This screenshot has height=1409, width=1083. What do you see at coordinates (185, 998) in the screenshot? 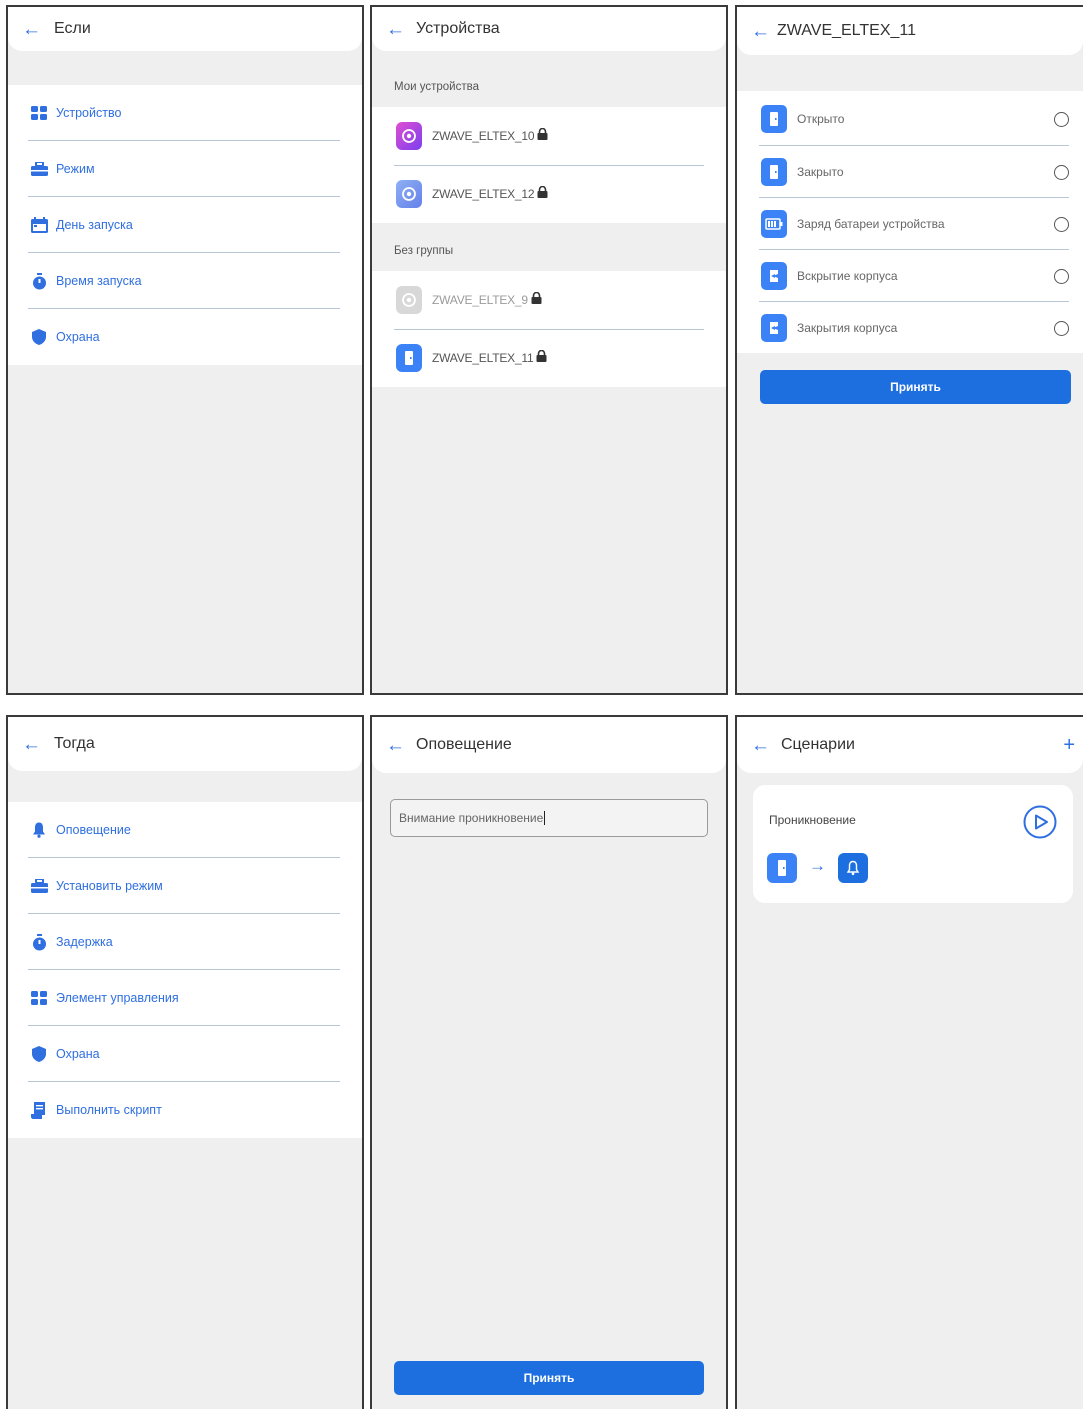
I see `menu-item-control-element: Элемент управления` at bounding box center [185, 998].